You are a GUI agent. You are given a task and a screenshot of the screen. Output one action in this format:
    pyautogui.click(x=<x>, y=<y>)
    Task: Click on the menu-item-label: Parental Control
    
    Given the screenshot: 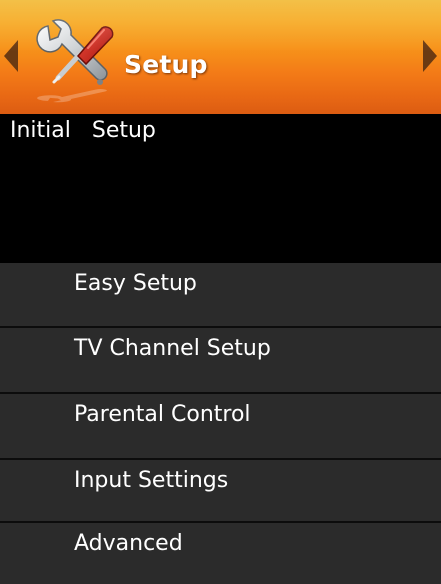 What is the action you would take?
    pyautogui.click(x=162, y=414)
    